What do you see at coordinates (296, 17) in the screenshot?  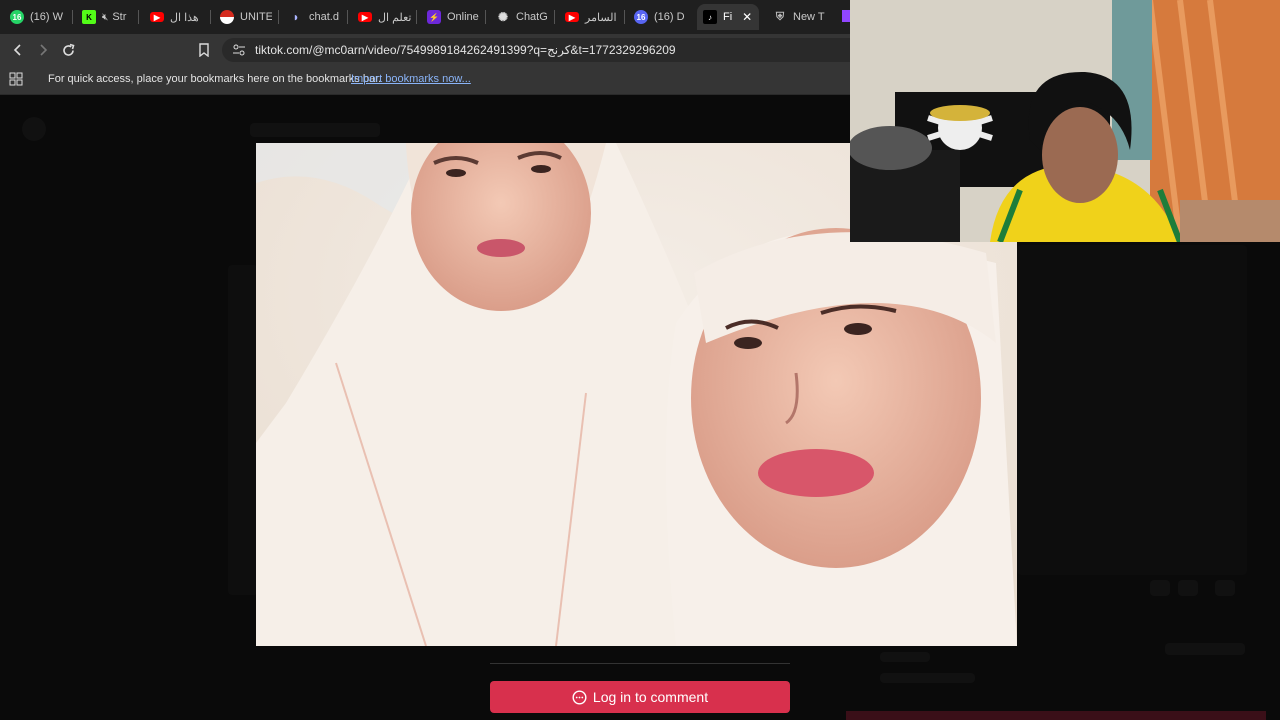 I see `deepseek-icon: ◗` at bounding box center [296, 17].